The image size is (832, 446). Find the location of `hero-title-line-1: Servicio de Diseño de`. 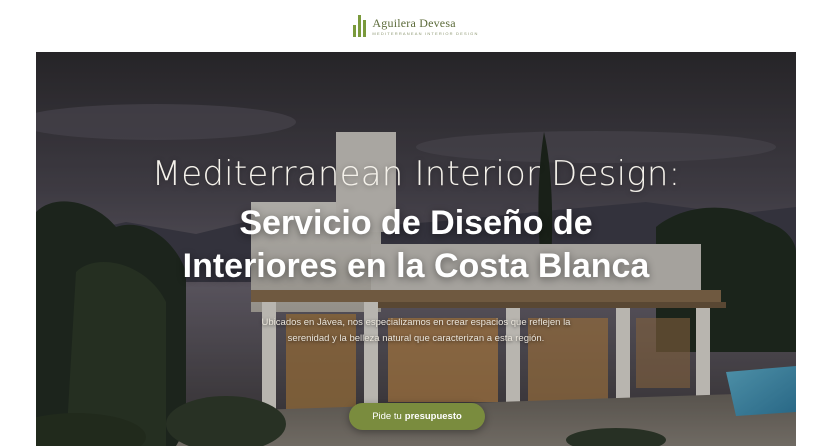

hero-title-line-1: Servicio de Diseño de is located at coordinates (416, 223).